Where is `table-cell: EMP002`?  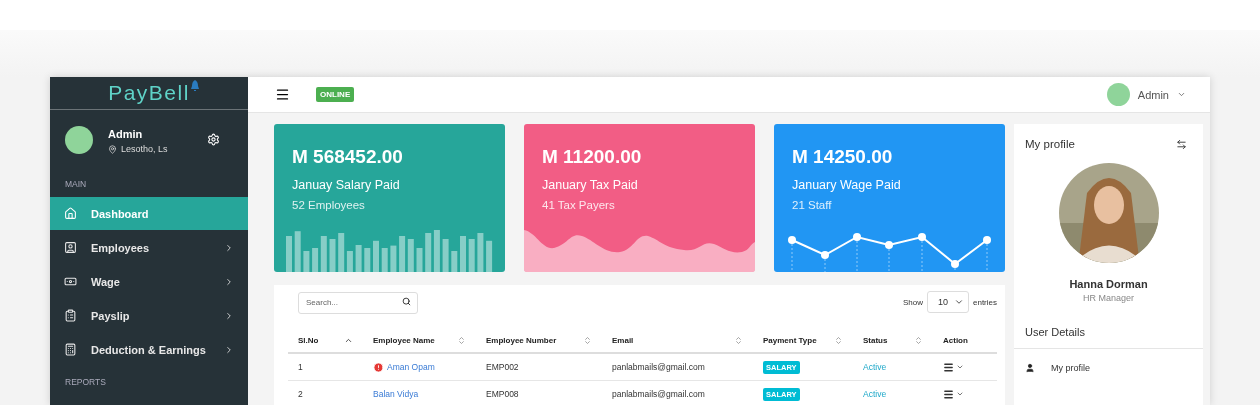 table-cell: EMP002 is located at coordinates (539, 367).